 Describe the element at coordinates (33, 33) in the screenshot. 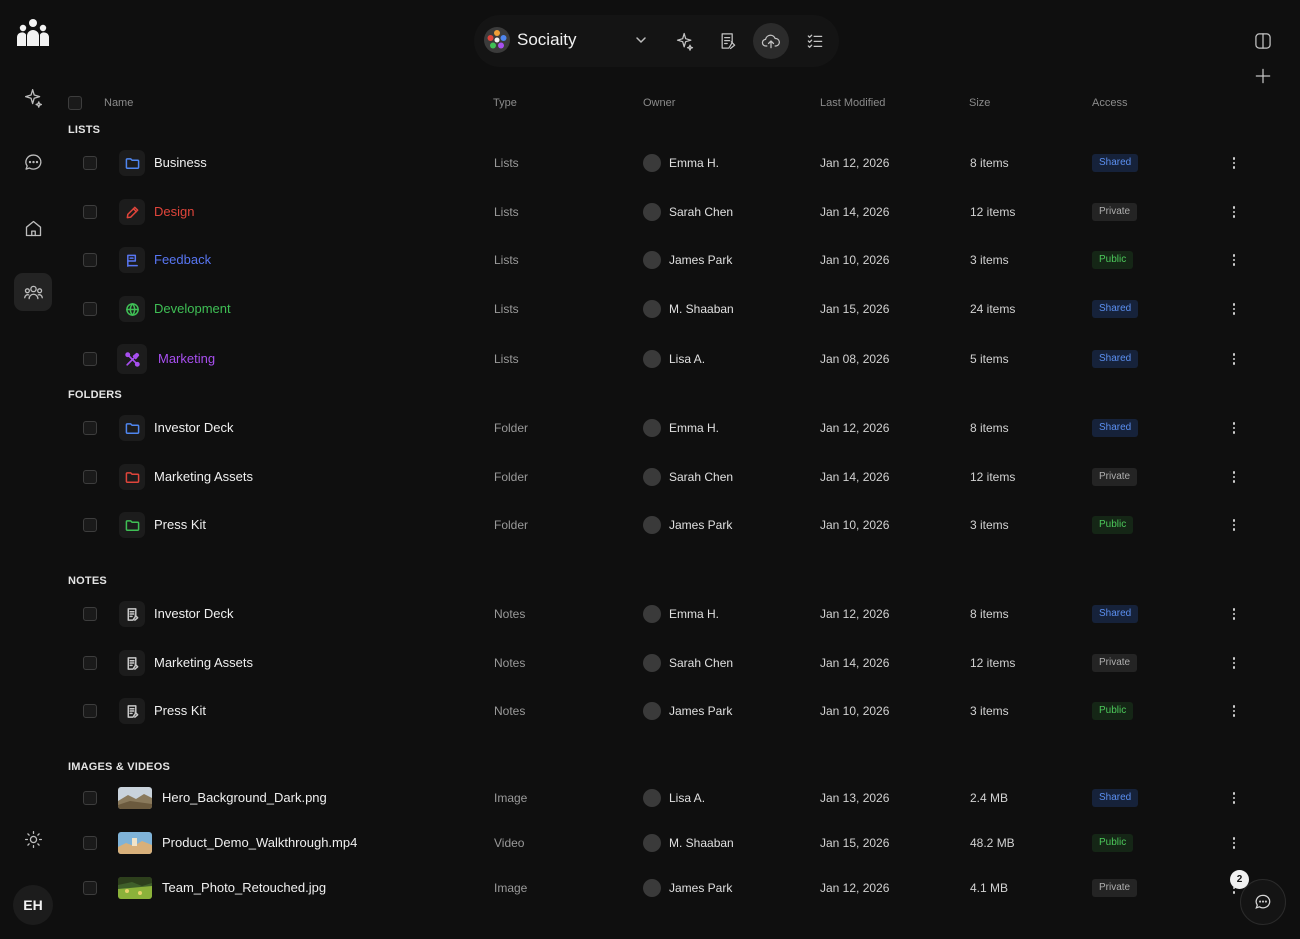

I see `app-logo-icon` at that location.